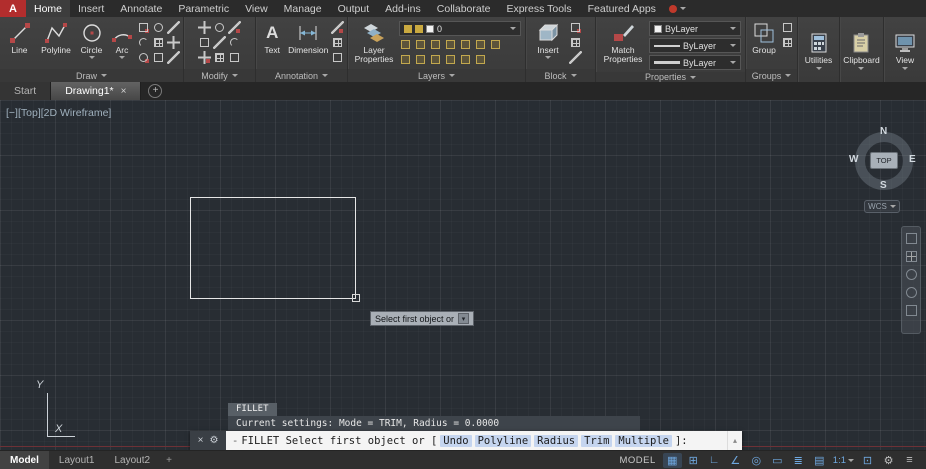 Image resolution: width=926 pixels, height=469 pixels. Describe the element at coordinates (354, 8) in the screenshot. I see `tab-output: Output` at that location.